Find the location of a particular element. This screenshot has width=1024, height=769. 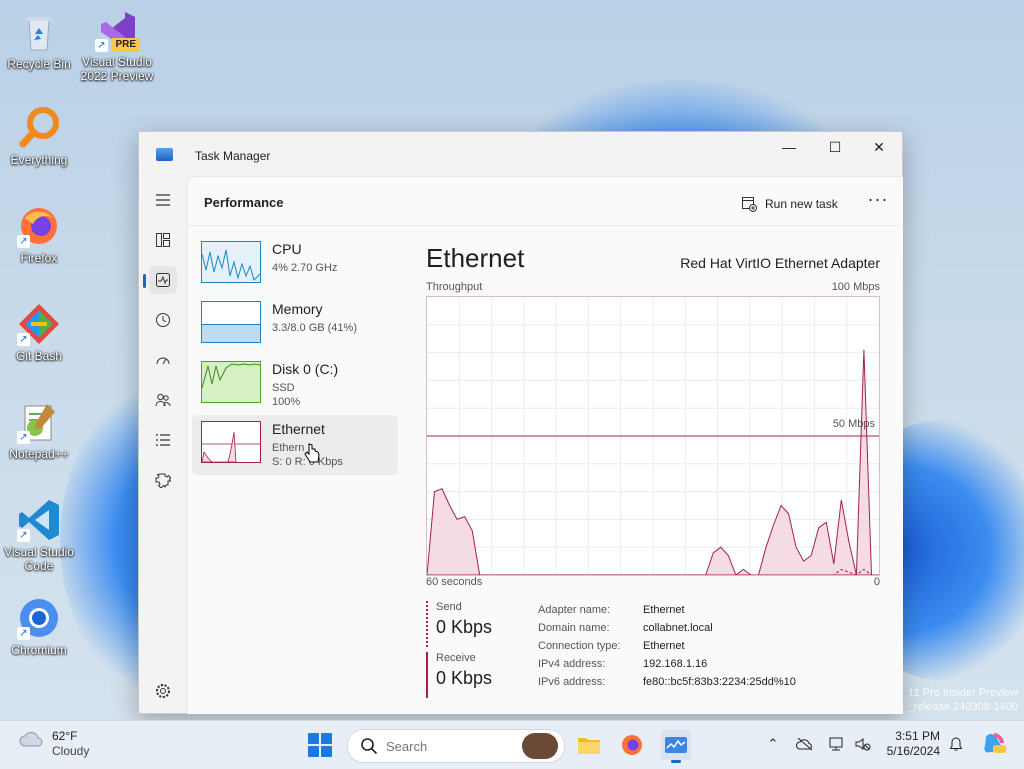

system-clock: 3:51 PM 5/16/2024 is located at coordinates (910, 744).